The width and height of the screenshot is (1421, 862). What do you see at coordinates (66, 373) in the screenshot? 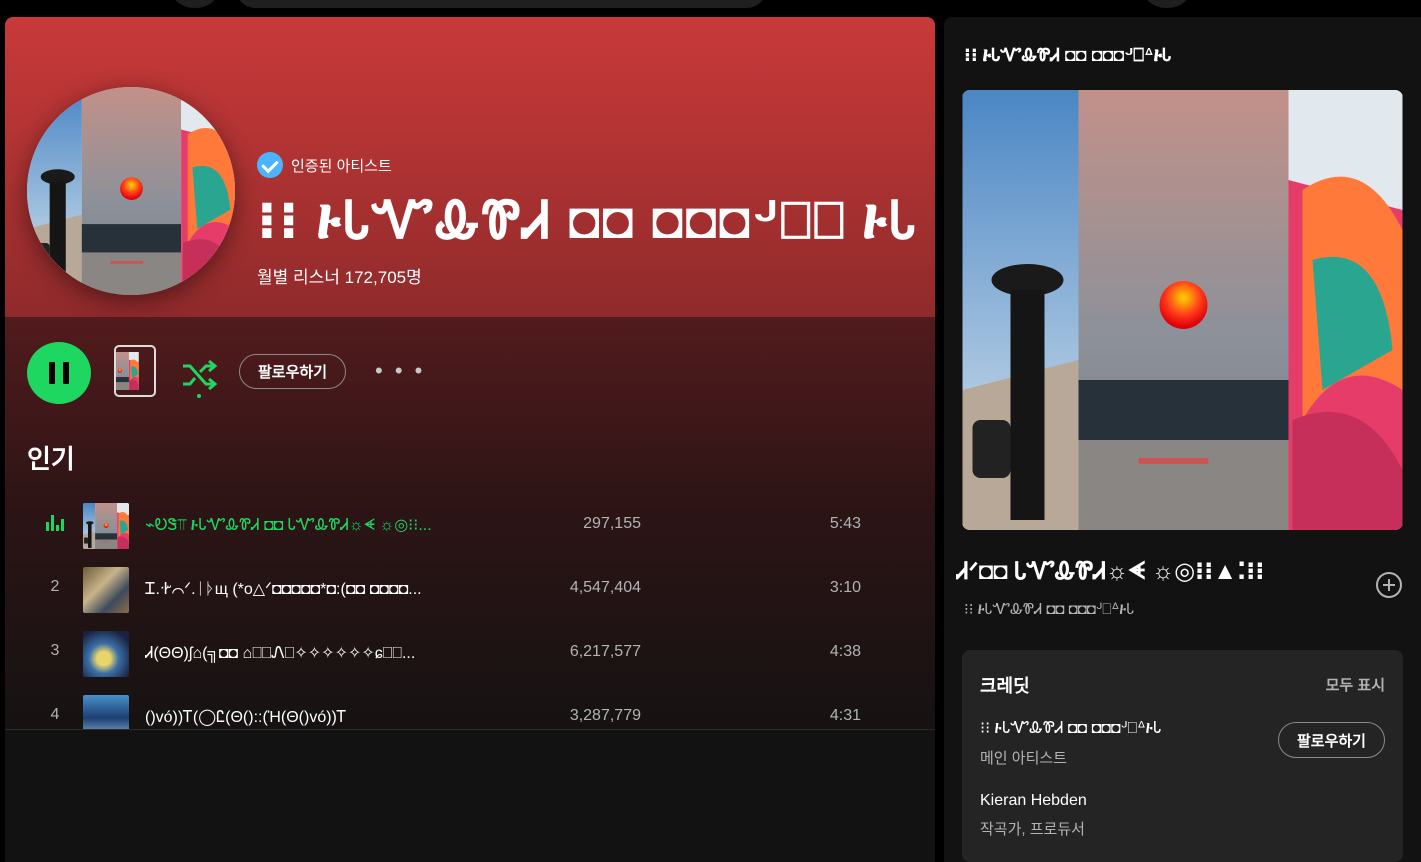
I see `pause-icon-bar` at bounding box center [66, 373].